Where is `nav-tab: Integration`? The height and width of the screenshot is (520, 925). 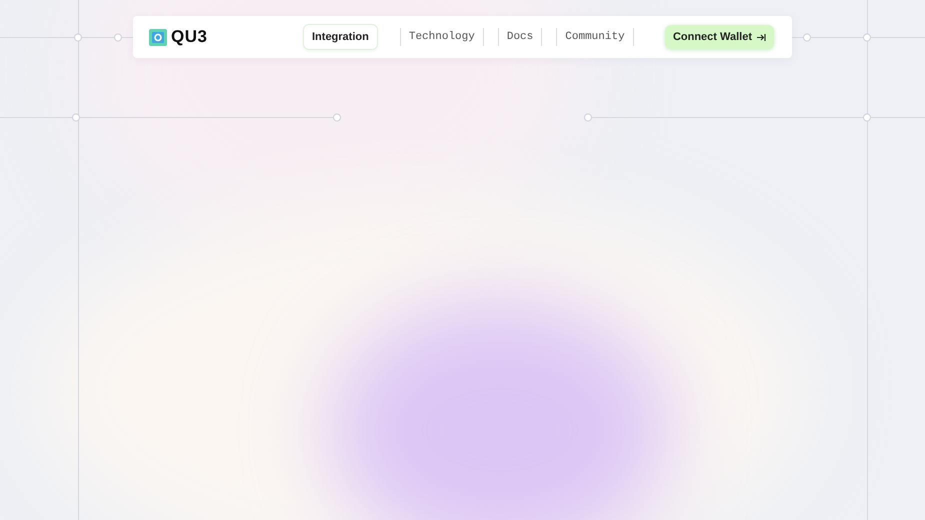 nav-tab: Integration is located at coordinates (340, 37).